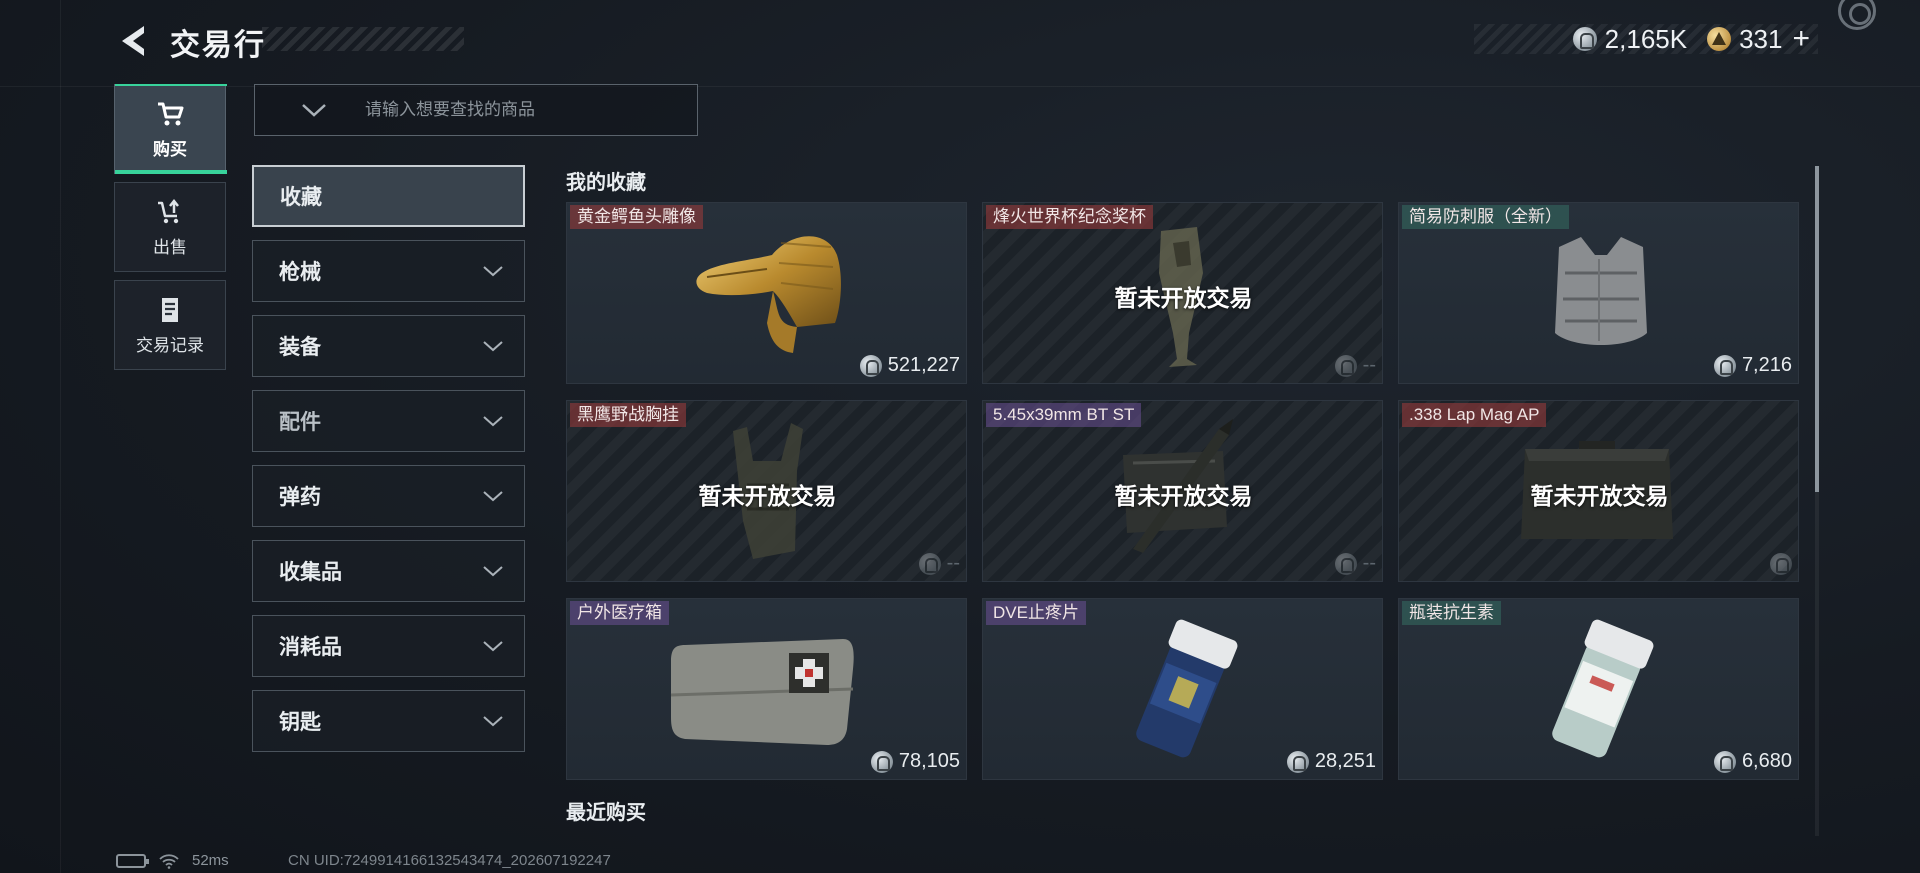 The width and height of the screenshot is (1920, 873). Describe the element at coordinates (1761, 38) in the screenshot. I see `gold-amount: 331` at that location.